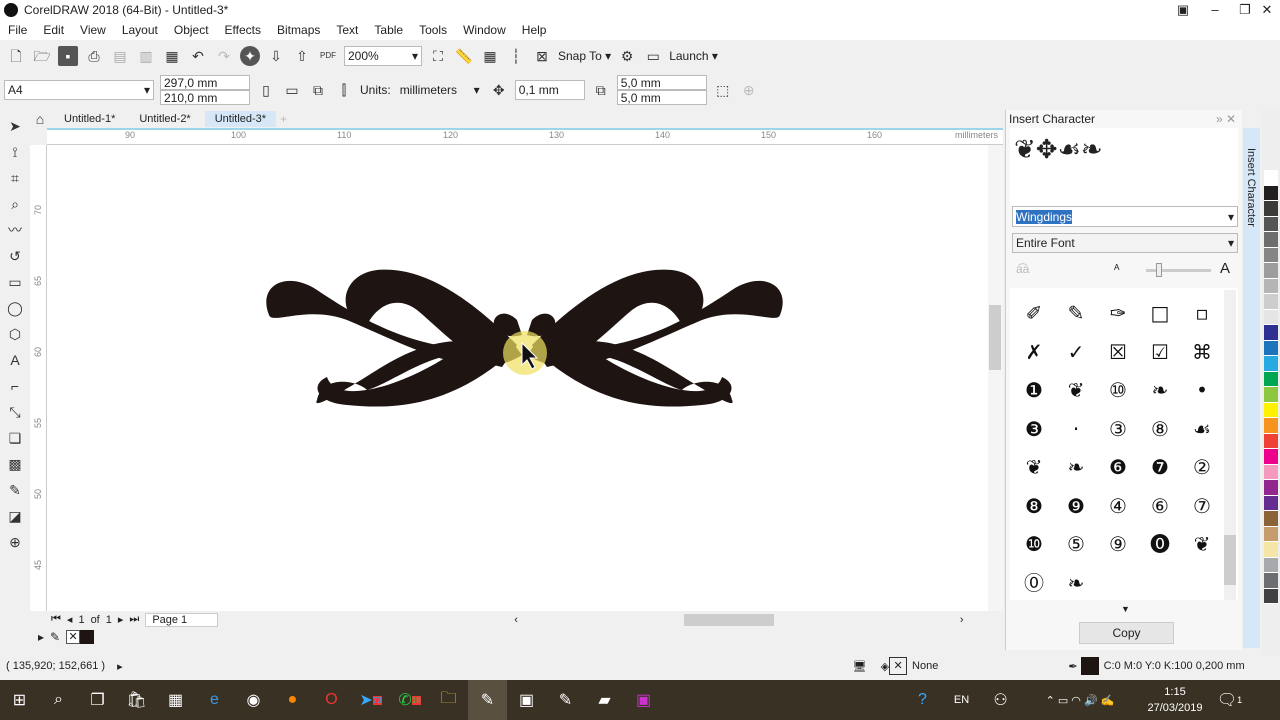 This screenshot has width=1280, height=720. I want to click on menu-window: Window, so click(484, 30).